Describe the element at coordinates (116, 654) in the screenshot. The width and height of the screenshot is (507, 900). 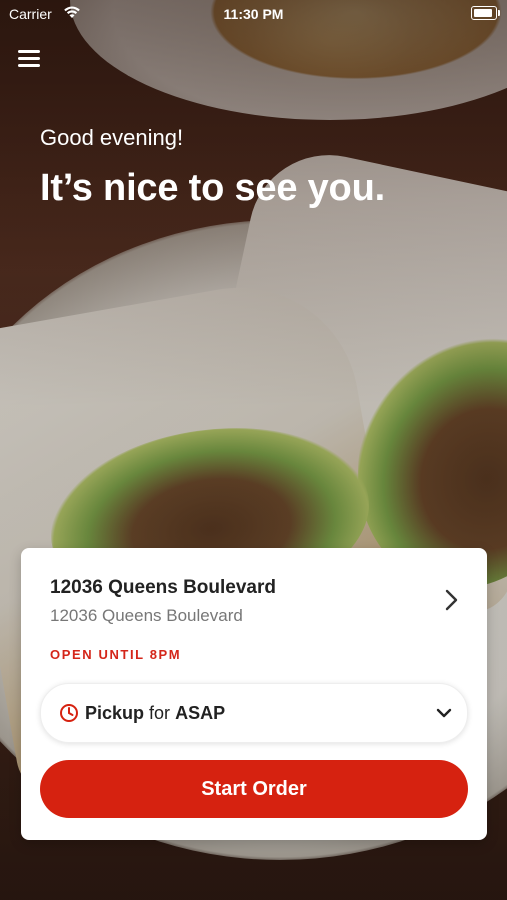
I see `hours-label: OPEN UNTIL 8PM` at that location.